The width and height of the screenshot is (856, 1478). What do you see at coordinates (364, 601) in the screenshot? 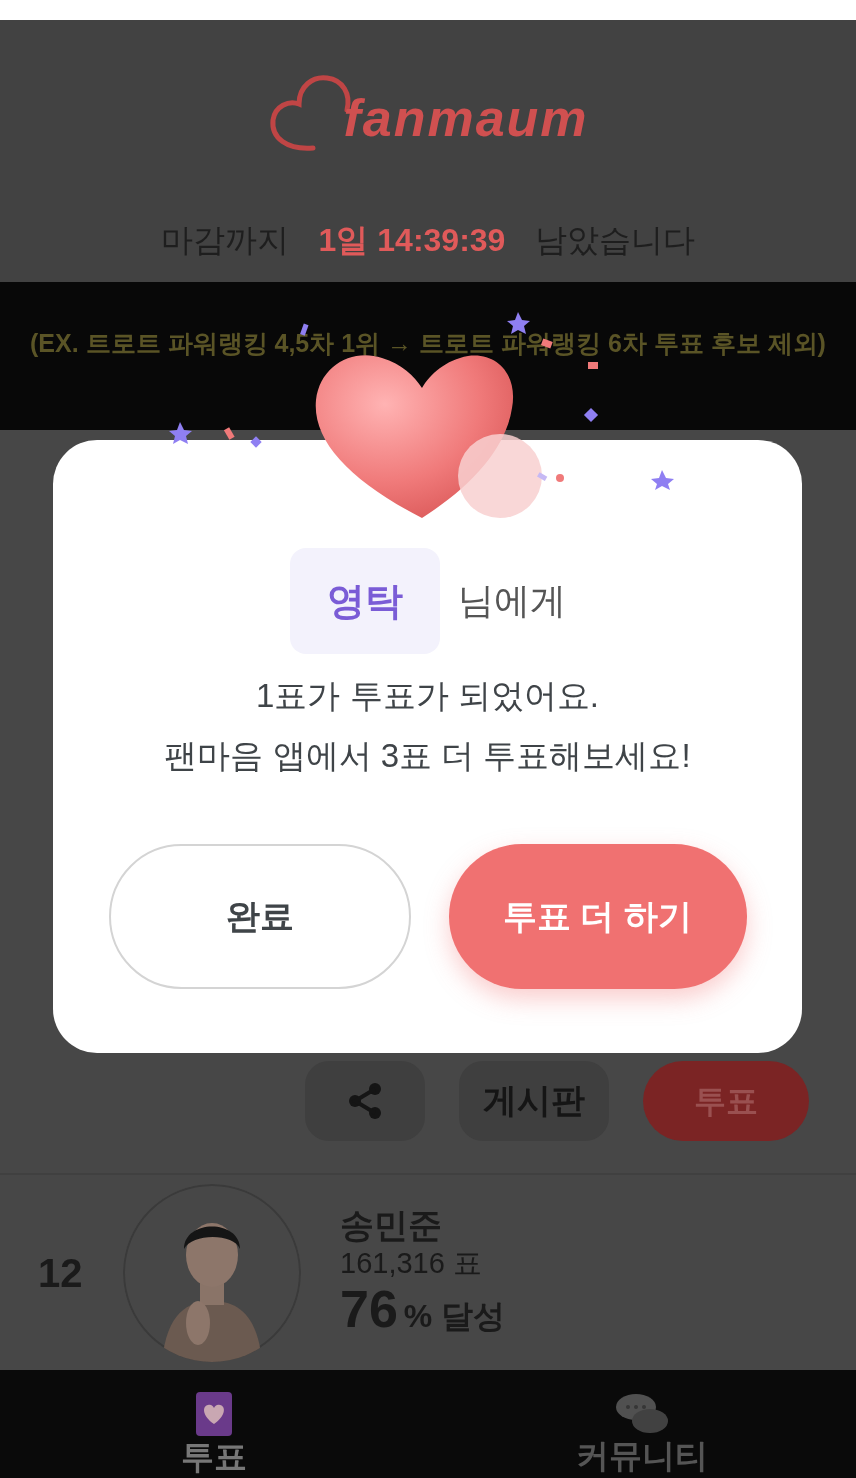
I see `recipient-name: 영탁` at bounding box center [364, 601].